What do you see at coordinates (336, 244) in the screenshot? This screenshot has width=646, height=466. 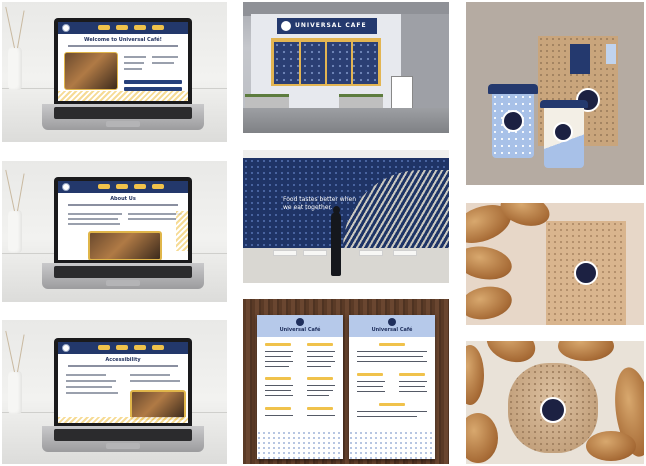 I see `person-silhouette` at bounding box center [336, 244].